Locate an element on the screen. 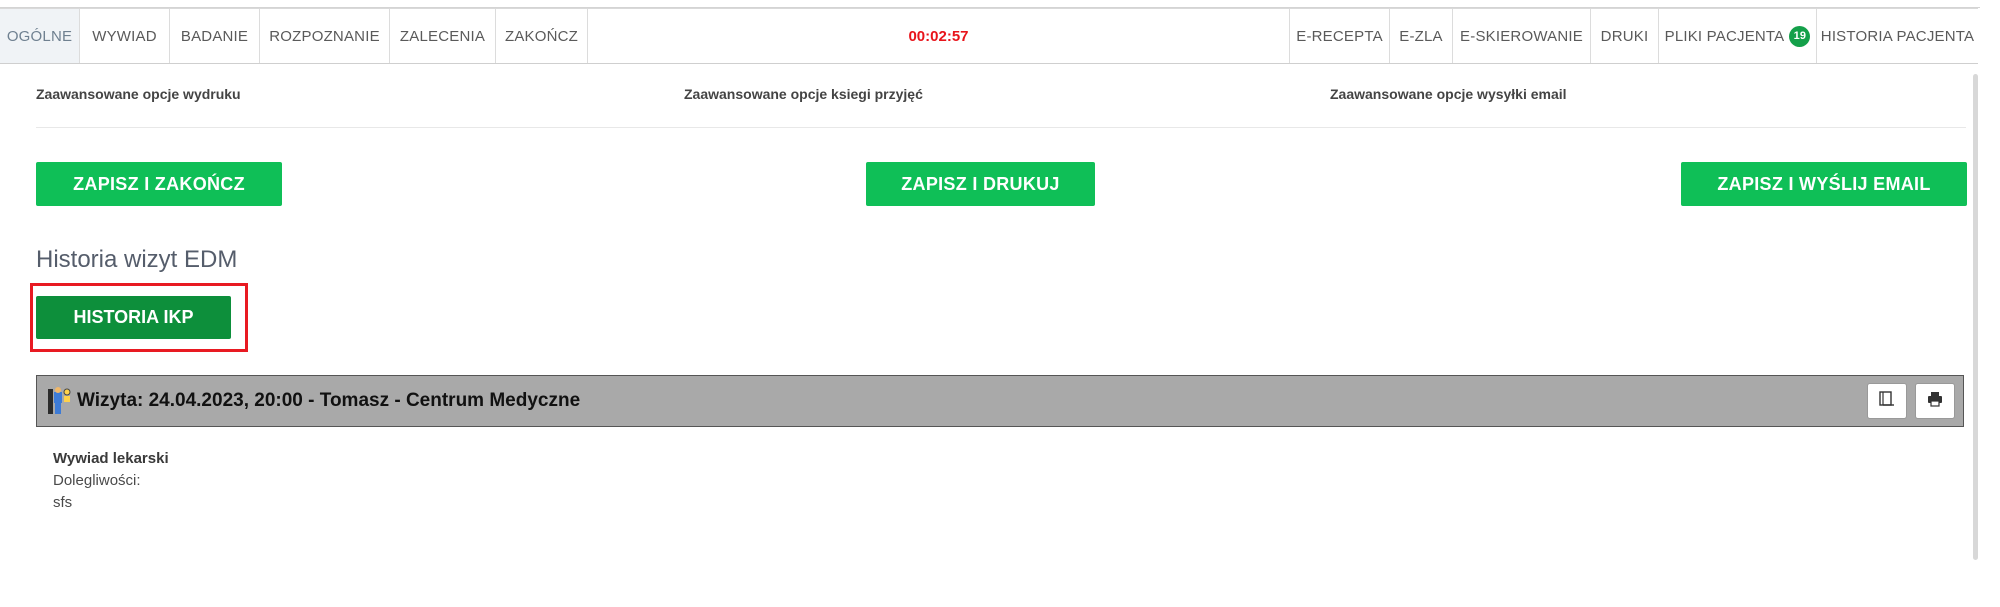 The image size is (2000, 607). edm-history-title: Historia wizyt EDM is located at coordinates (137, 259).